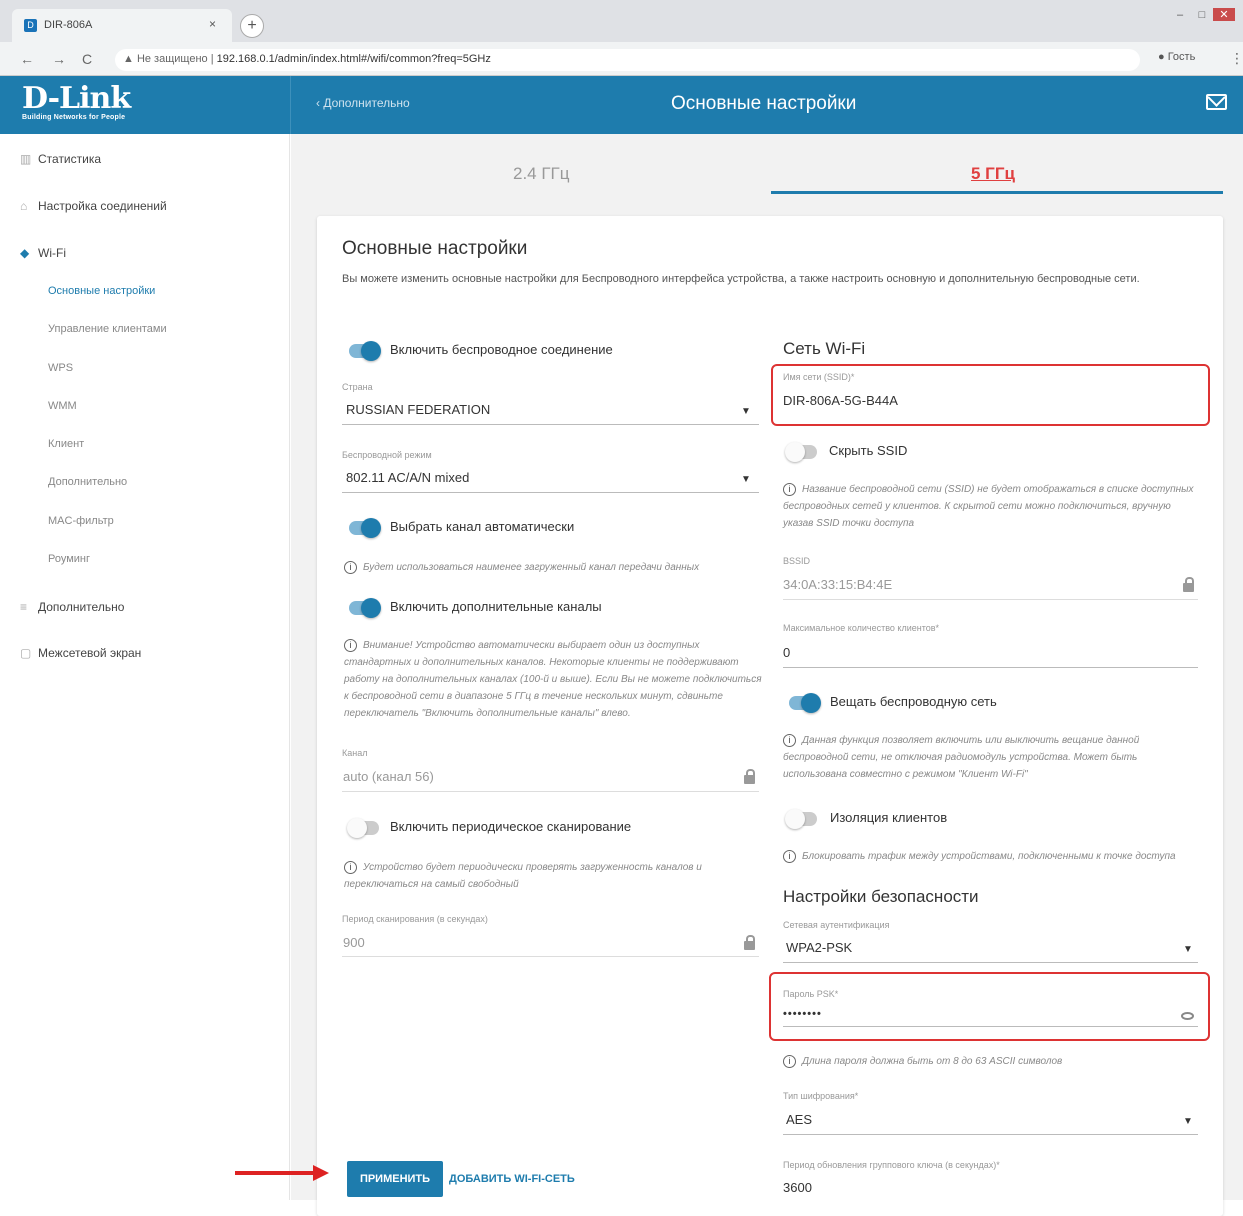 This screenshot has height=1216, width=1243. I want to click on bssid-label: BSSID, so click(797, 561).